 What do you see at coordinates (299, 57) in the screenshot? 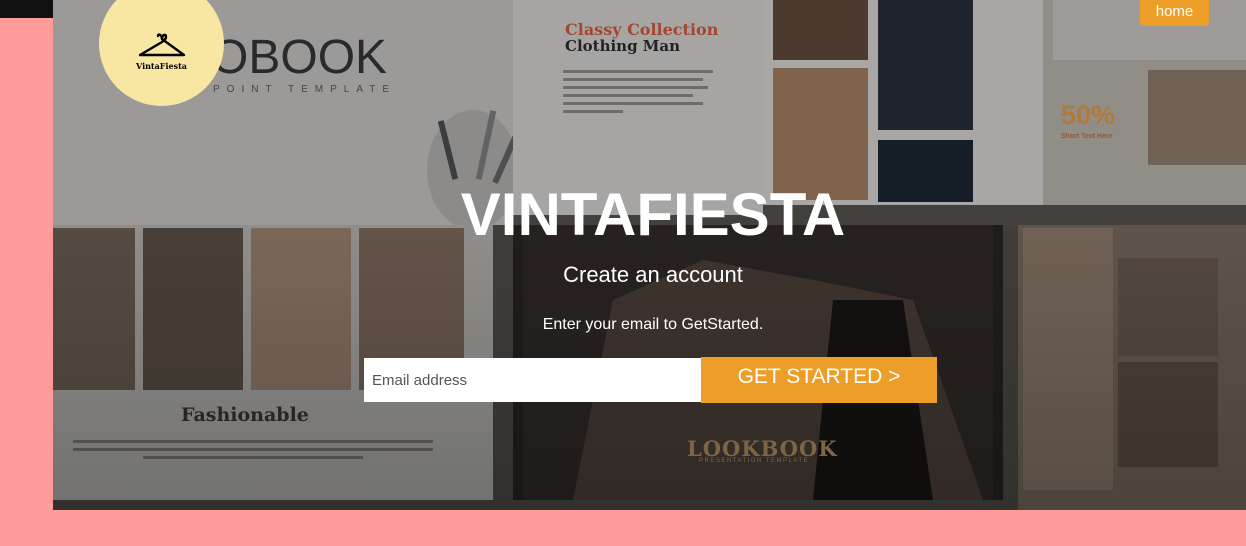
I see `bg-lookbook-heading: OBOOK` at bounding box center [299, 57].